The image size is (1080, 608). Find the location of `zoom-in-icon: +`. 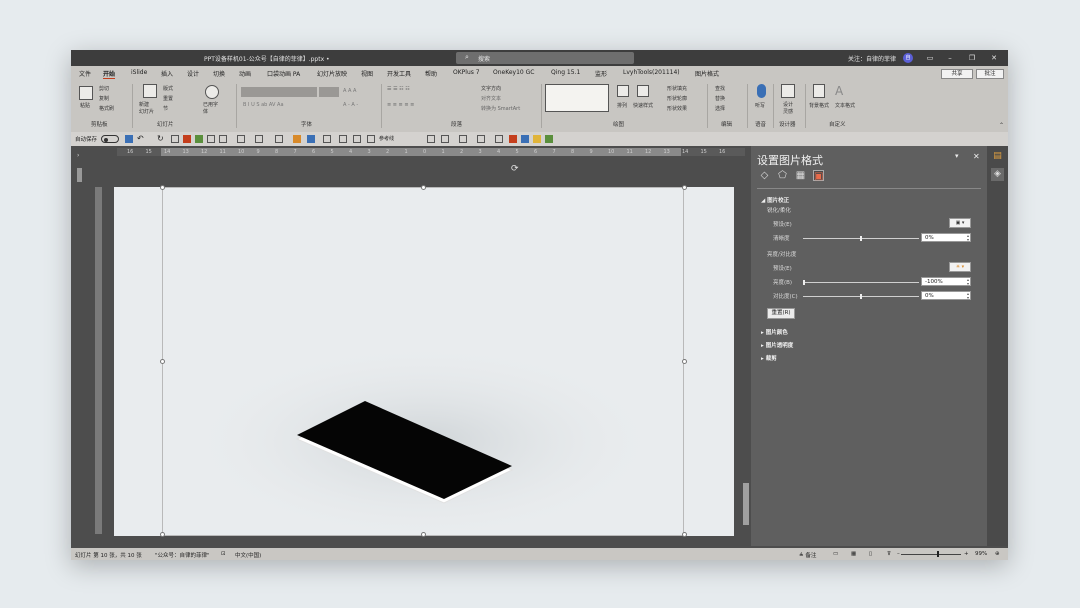

zoom-in-icon: + is located at coordinates (966, 554).